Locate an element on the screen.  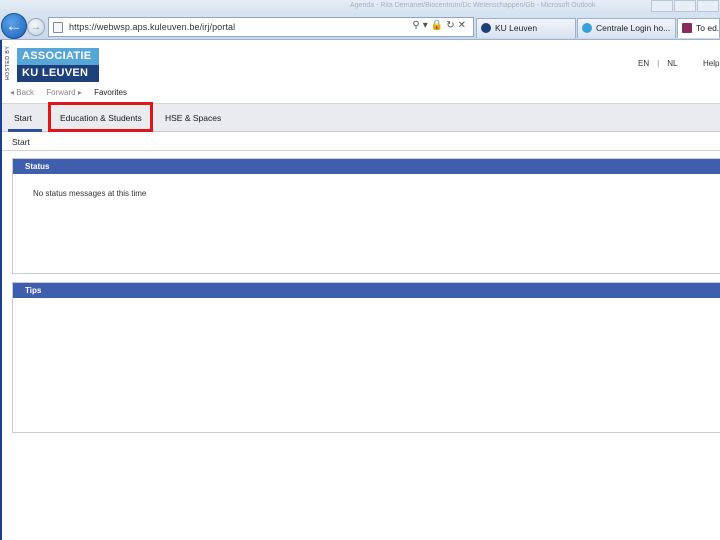
logo-line-2: KU LEUVEN is located at coordinates (58, 73).